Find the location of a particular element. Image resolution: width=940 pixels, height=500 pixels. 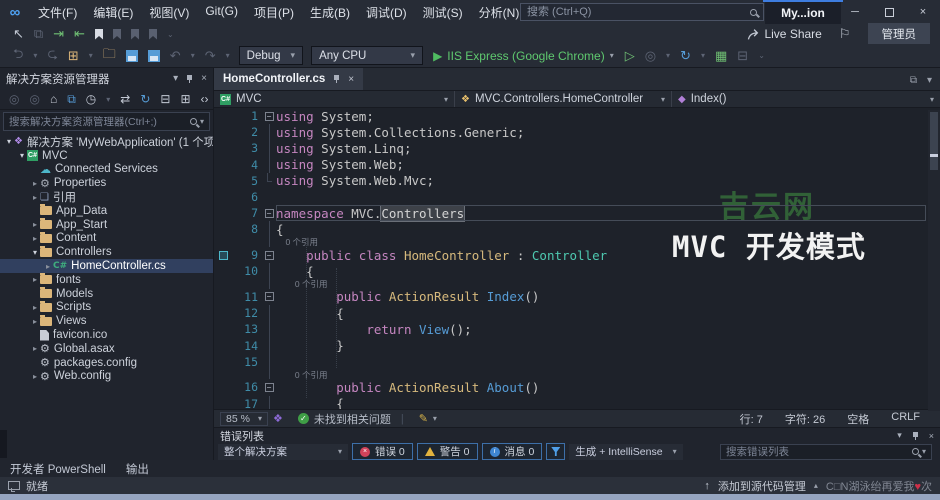

collapse-all-icon: ⊟ is located at coordinates (165, 99).